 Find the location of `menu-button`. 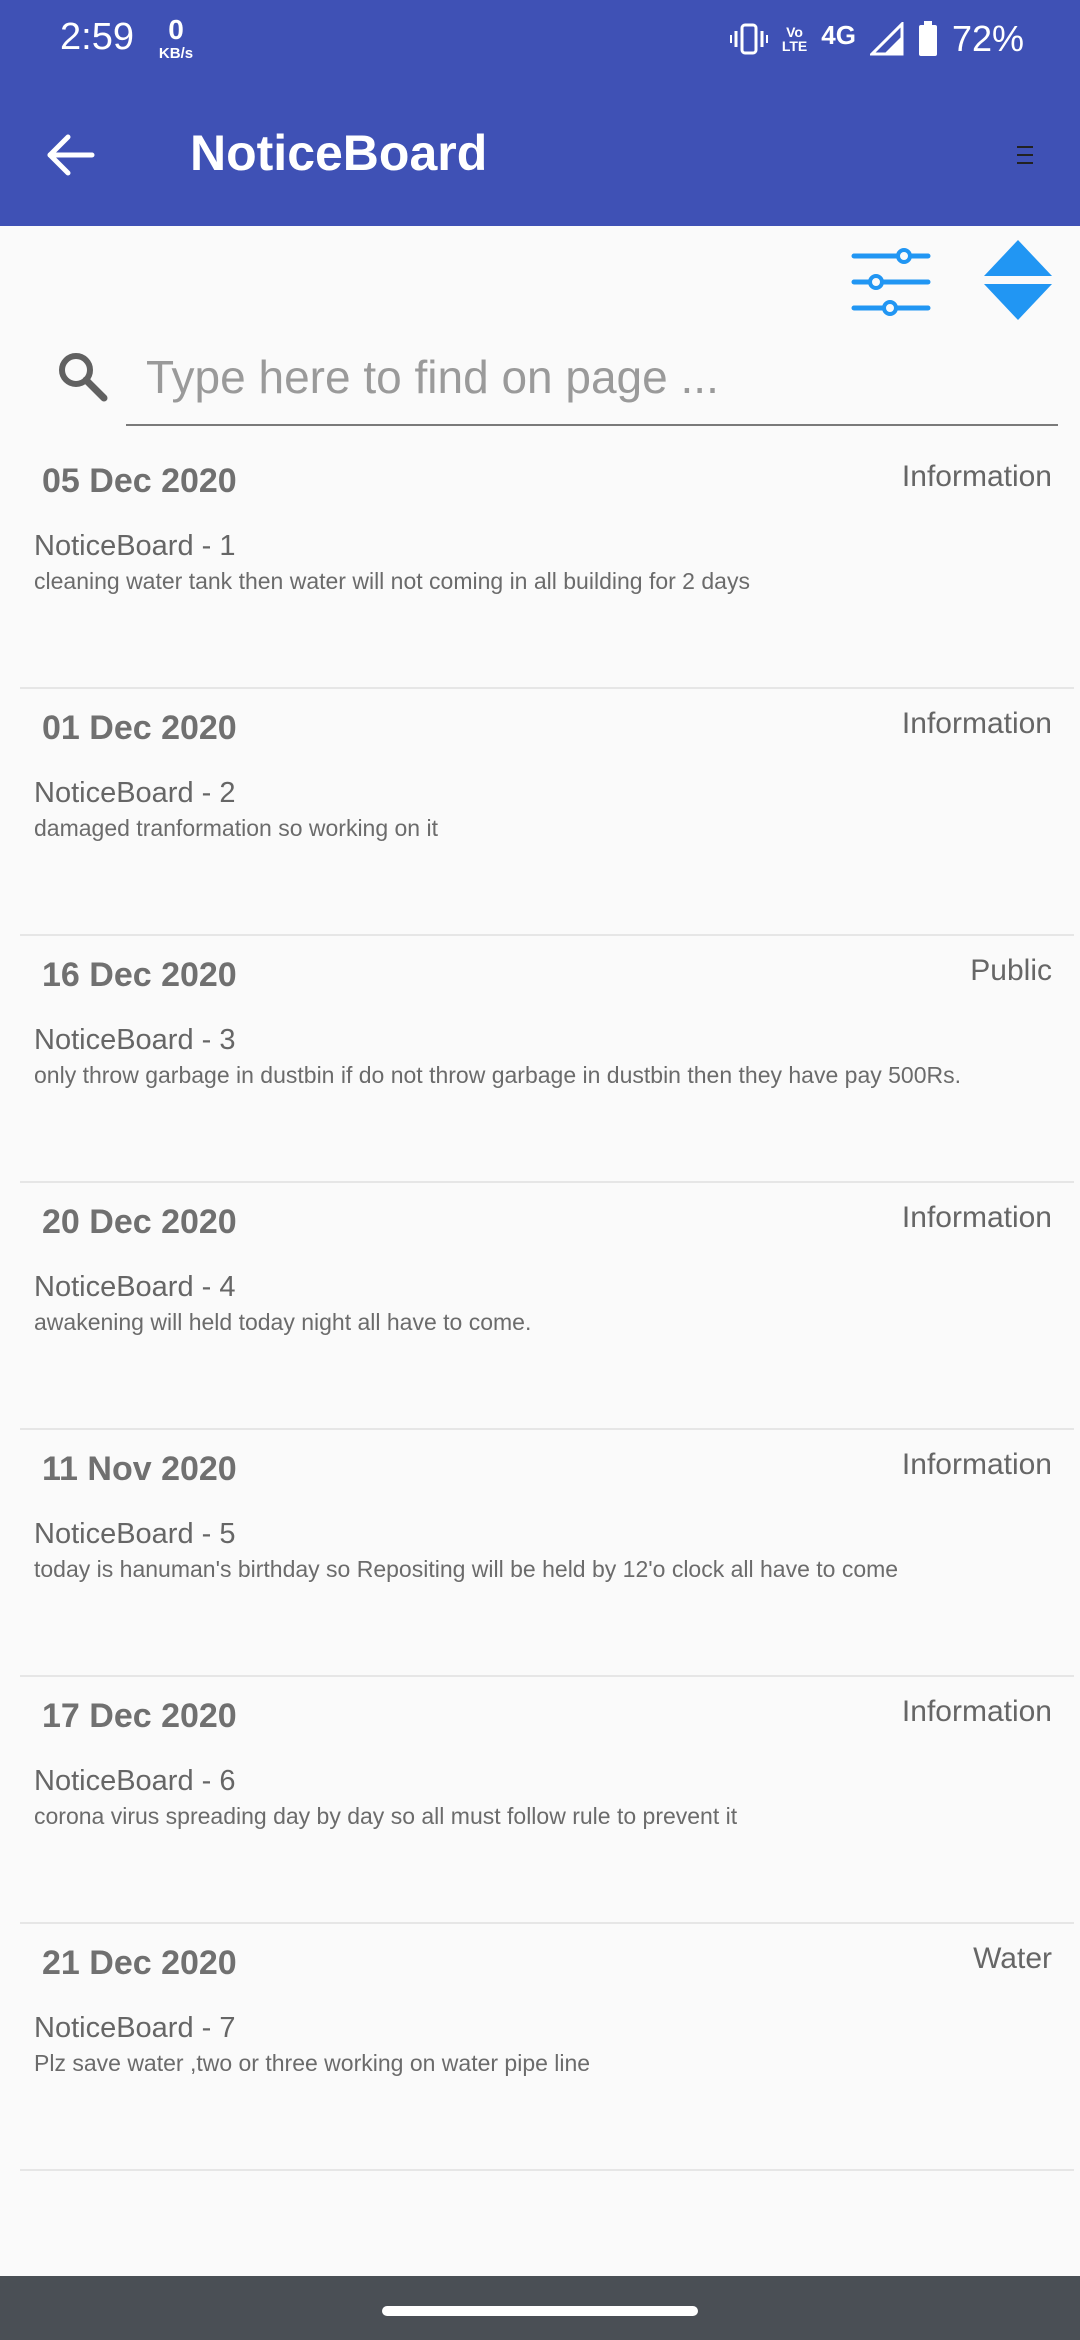

menu-button is located at coordinates (1025, 155).